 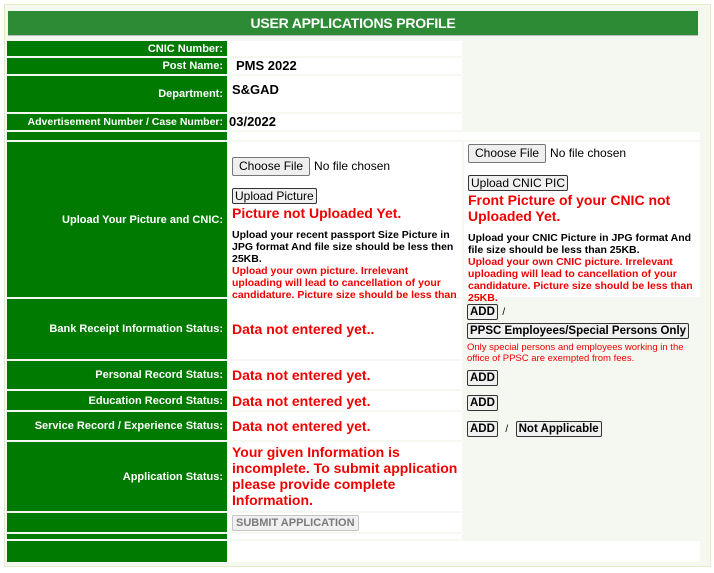 What do you see at coordinates (353, 23) in the screenshot?
I see `page-title: USER APPLICATIONS PROFILE` at bounding box center [353, 23].